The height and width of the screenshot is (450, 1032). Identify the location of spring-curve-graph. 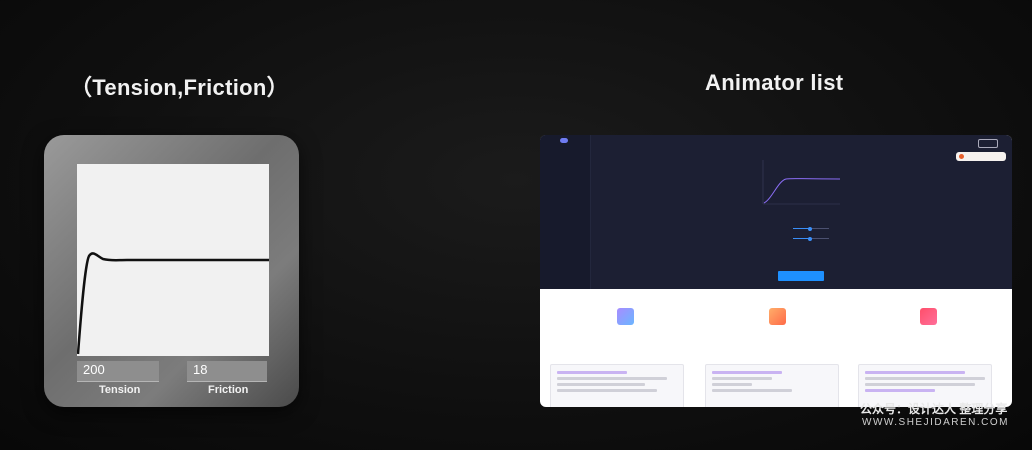
(173, 260).